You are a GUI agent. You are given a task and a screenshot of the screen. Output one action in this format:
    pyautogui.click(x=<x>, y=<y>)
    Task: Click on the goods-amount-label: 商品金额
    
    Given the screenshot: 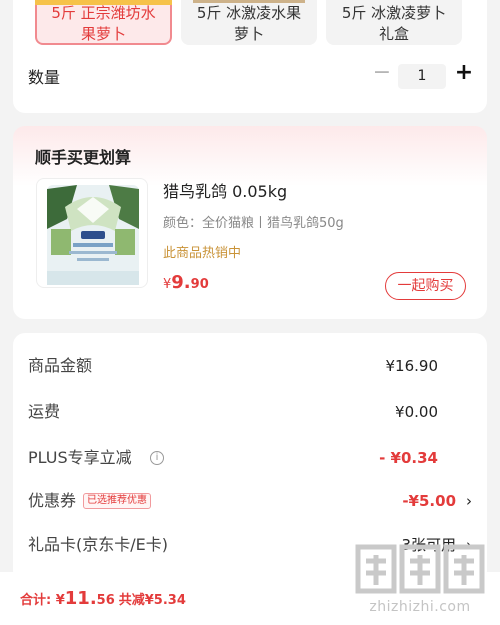 What is the action you would take?
    pyautogui.click(x=60, y=365)
    